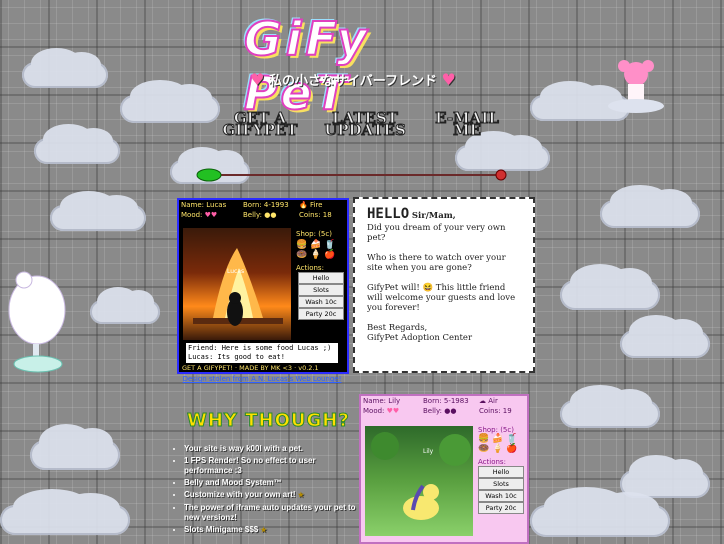 The image size is (724, 544). What do you see at coordinates (273, 483) in the screenshot?
I see `feature-item: Belly and Mood System™` at bounding box center [273, 483].